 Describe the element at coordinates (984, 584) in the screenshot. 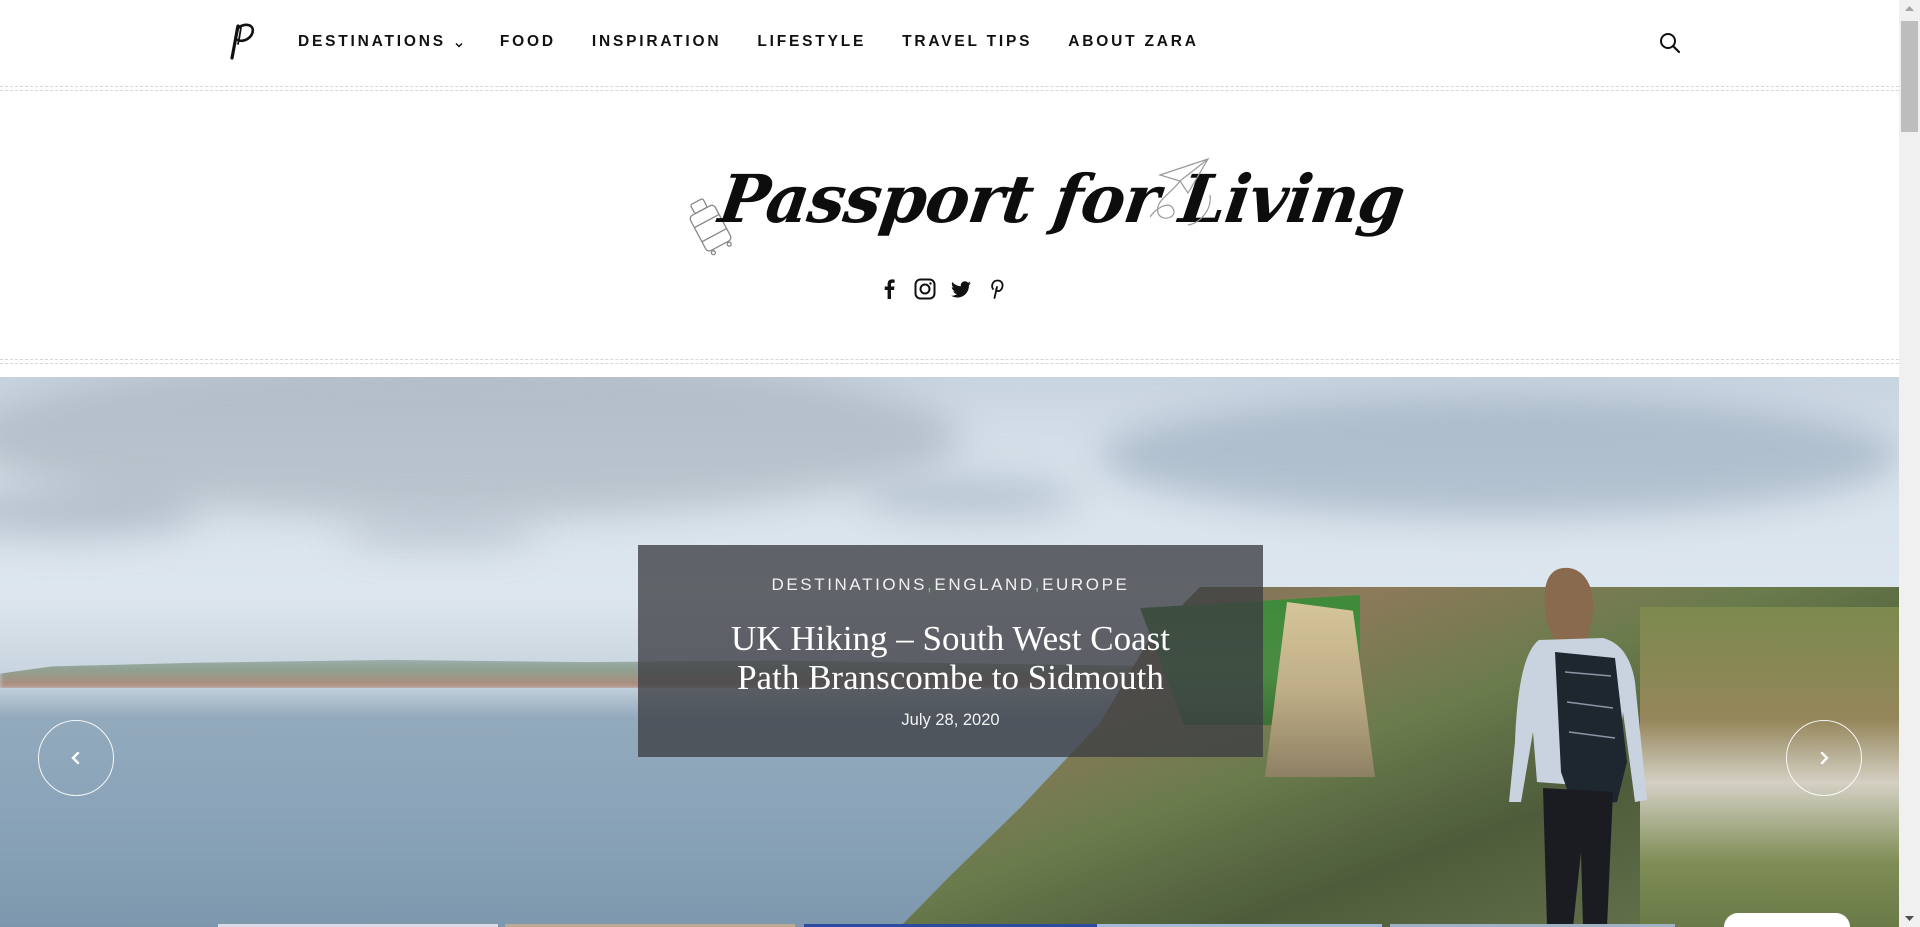

I see `category-link: ENGLAND` at that location.